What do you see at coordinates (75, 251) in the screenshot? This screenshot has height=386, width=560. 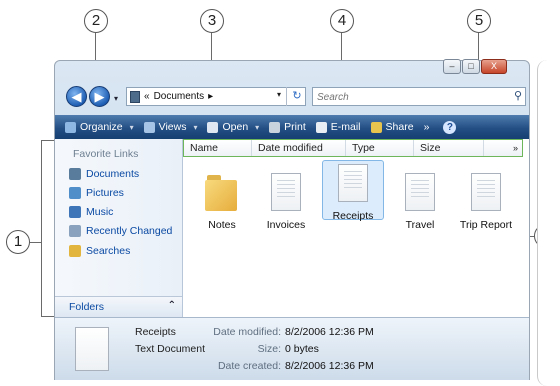 I see `searches-icon` at bounding box center [75, 251].